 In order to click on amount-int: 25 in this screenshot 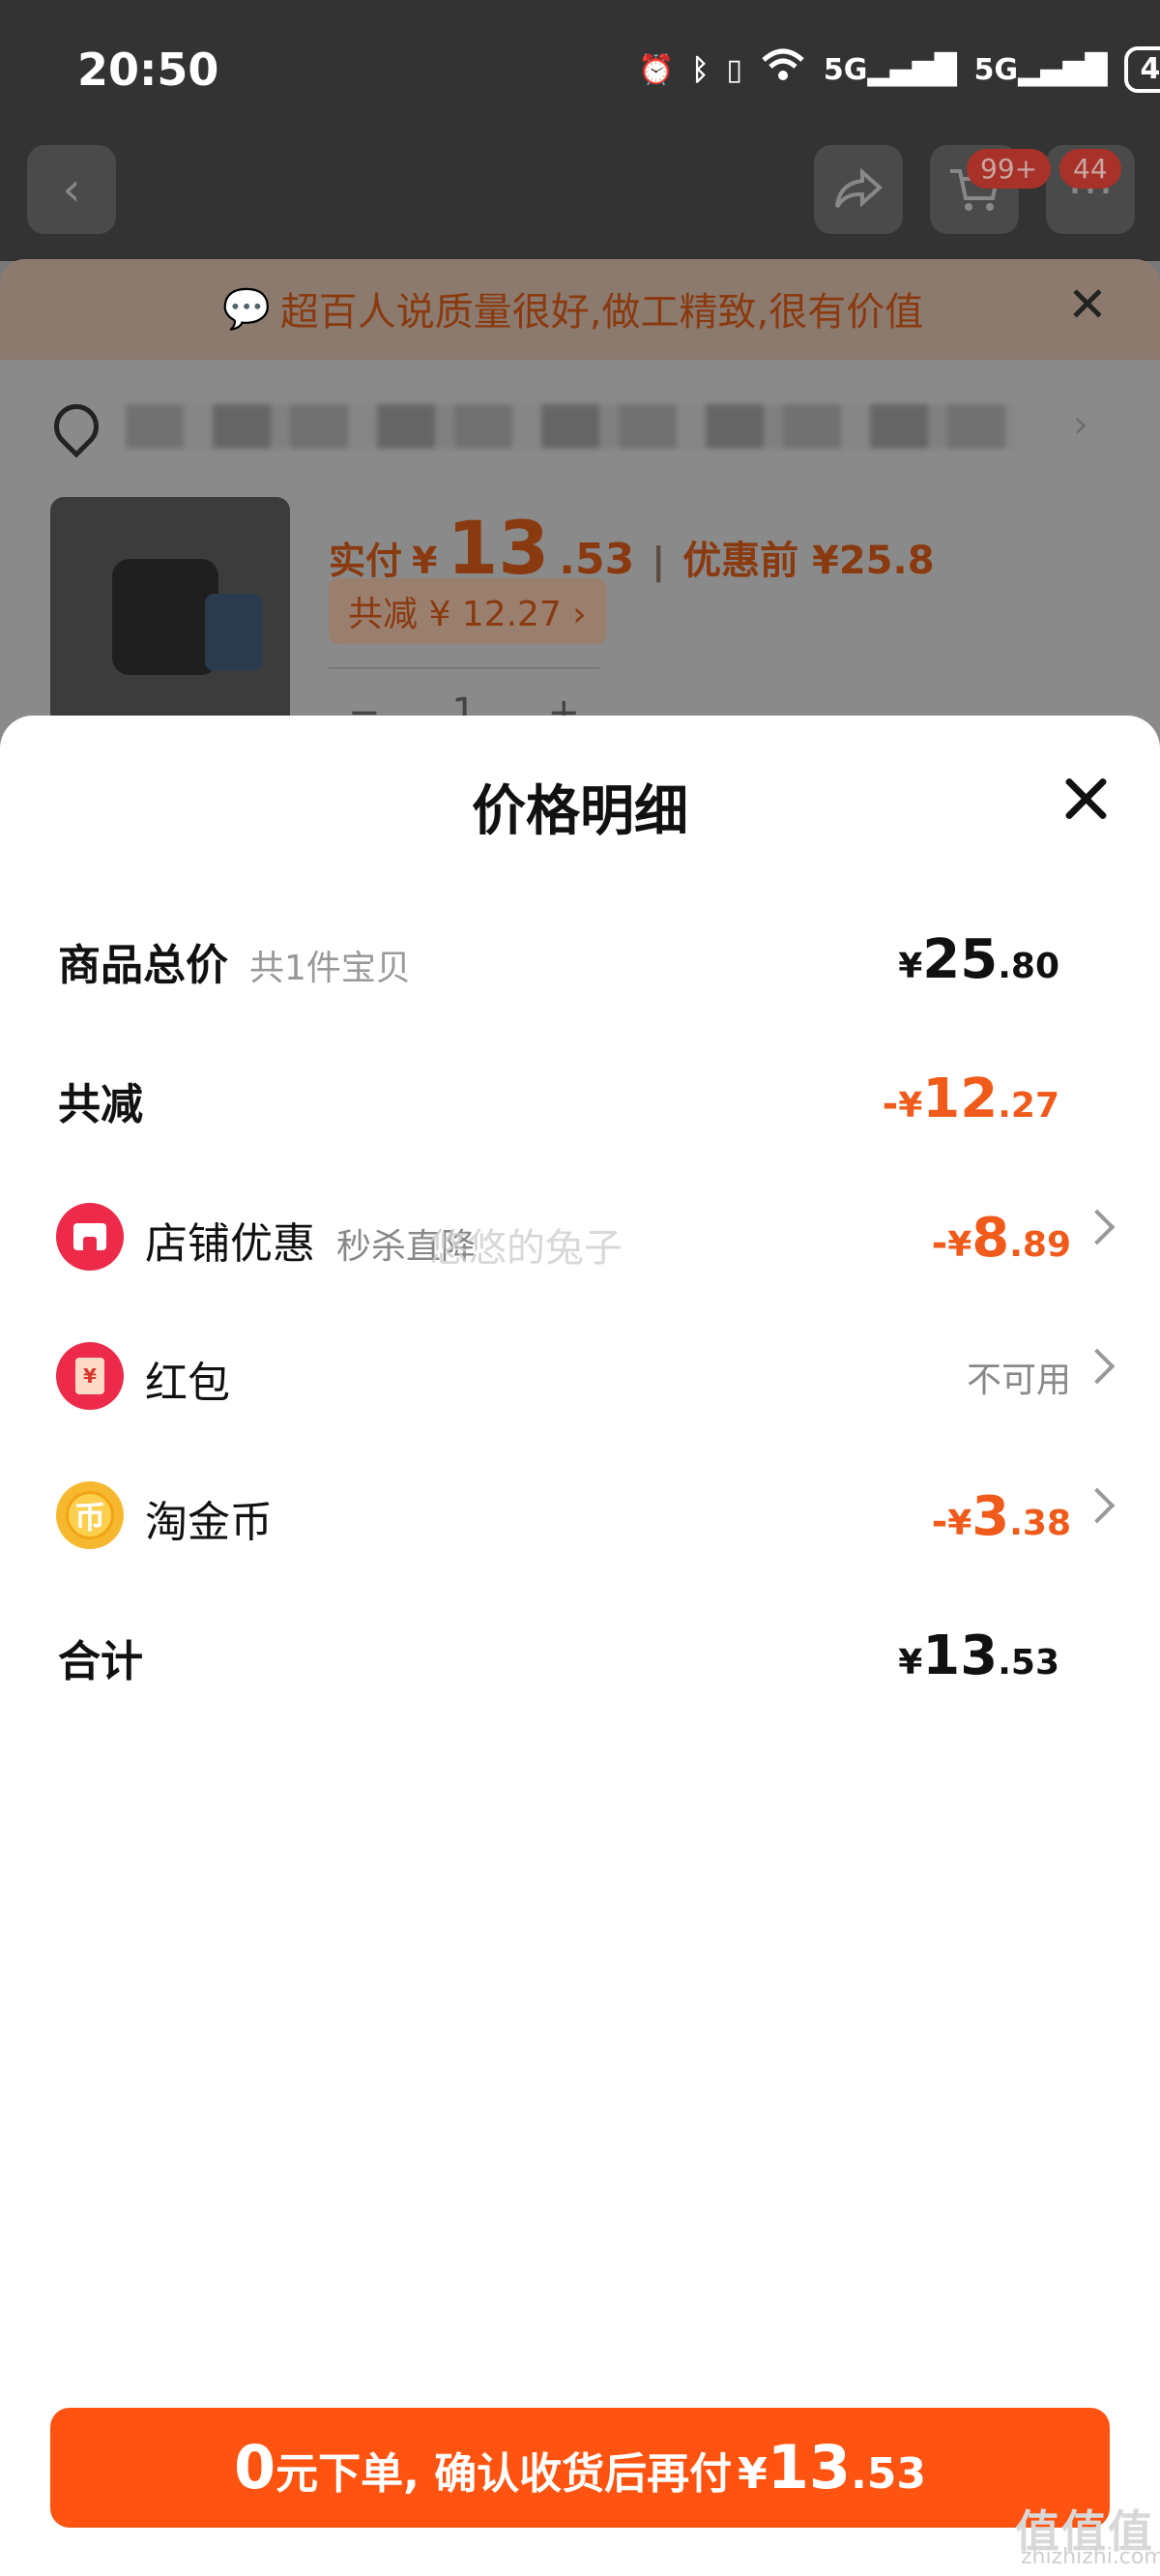, I will do `click(960, 959)`.